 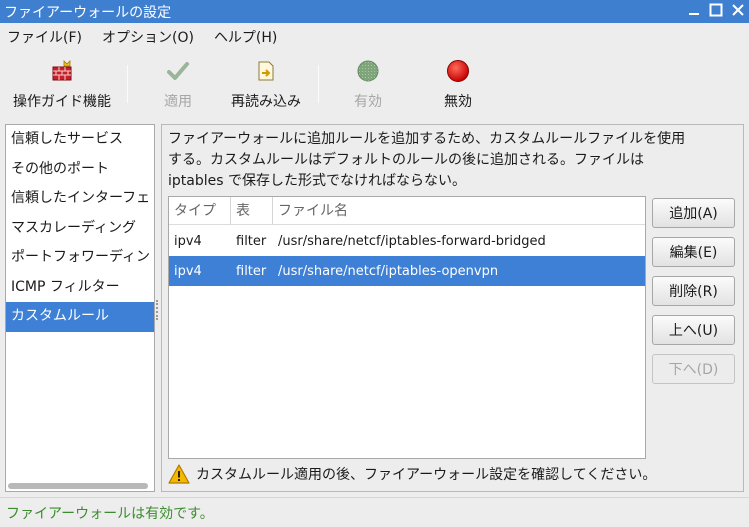 I want to click on cell-filename: /usr/share/netcf/iptables-openvpn, so click(x=388, y=271).